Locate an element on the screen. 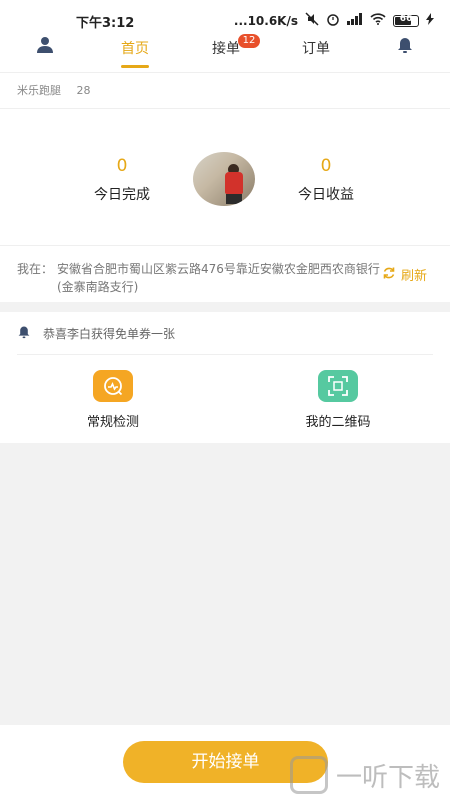 The width and height of the screenshot is (450, 800). alarm-icon is located at coordinates (333, 20).